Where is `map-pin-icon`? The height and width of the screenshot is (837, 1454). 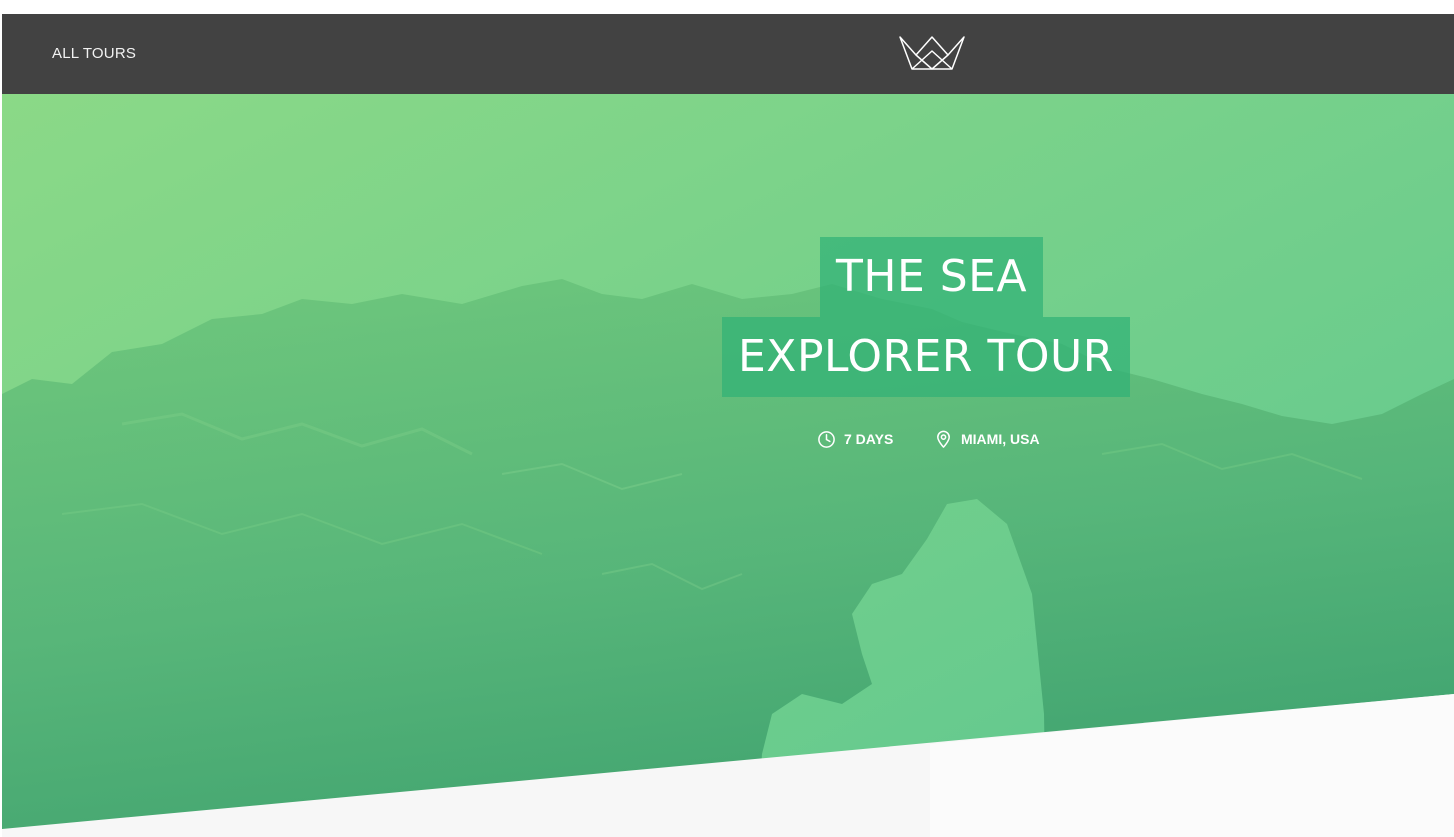 map-pin-icon is located at coordinates (943, 439).